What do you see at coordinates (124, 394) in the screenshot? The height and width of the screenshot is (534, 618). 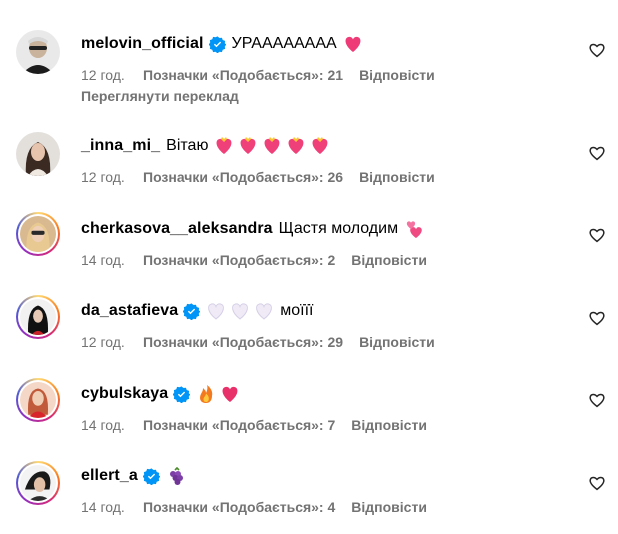 I see `comment-username: cybulskaya` at bounding box center [124, 394].